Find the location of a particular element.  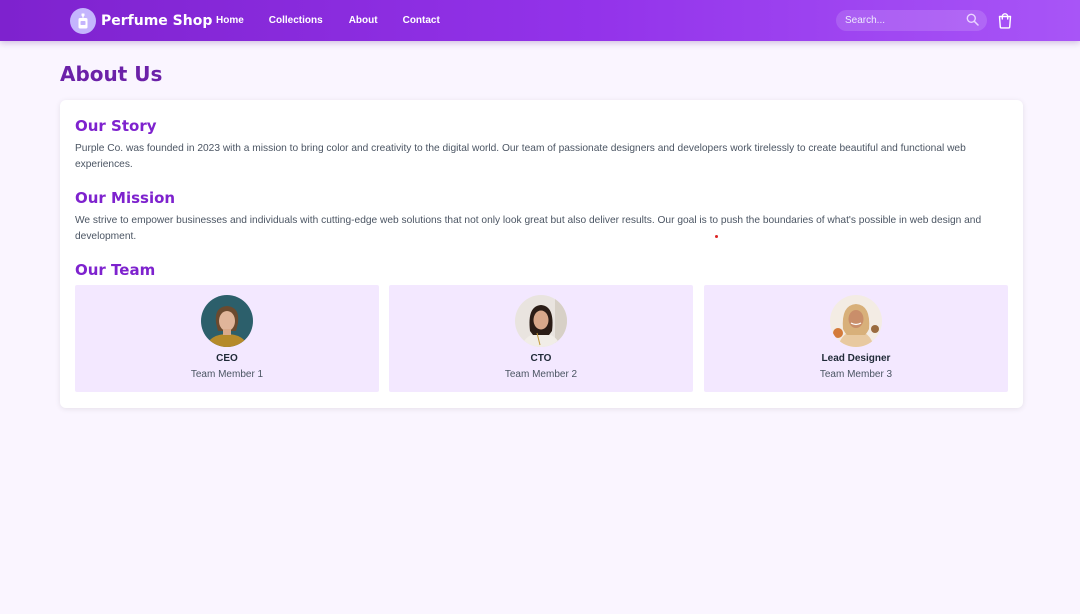

search-box is located at coordinates (911, 20).